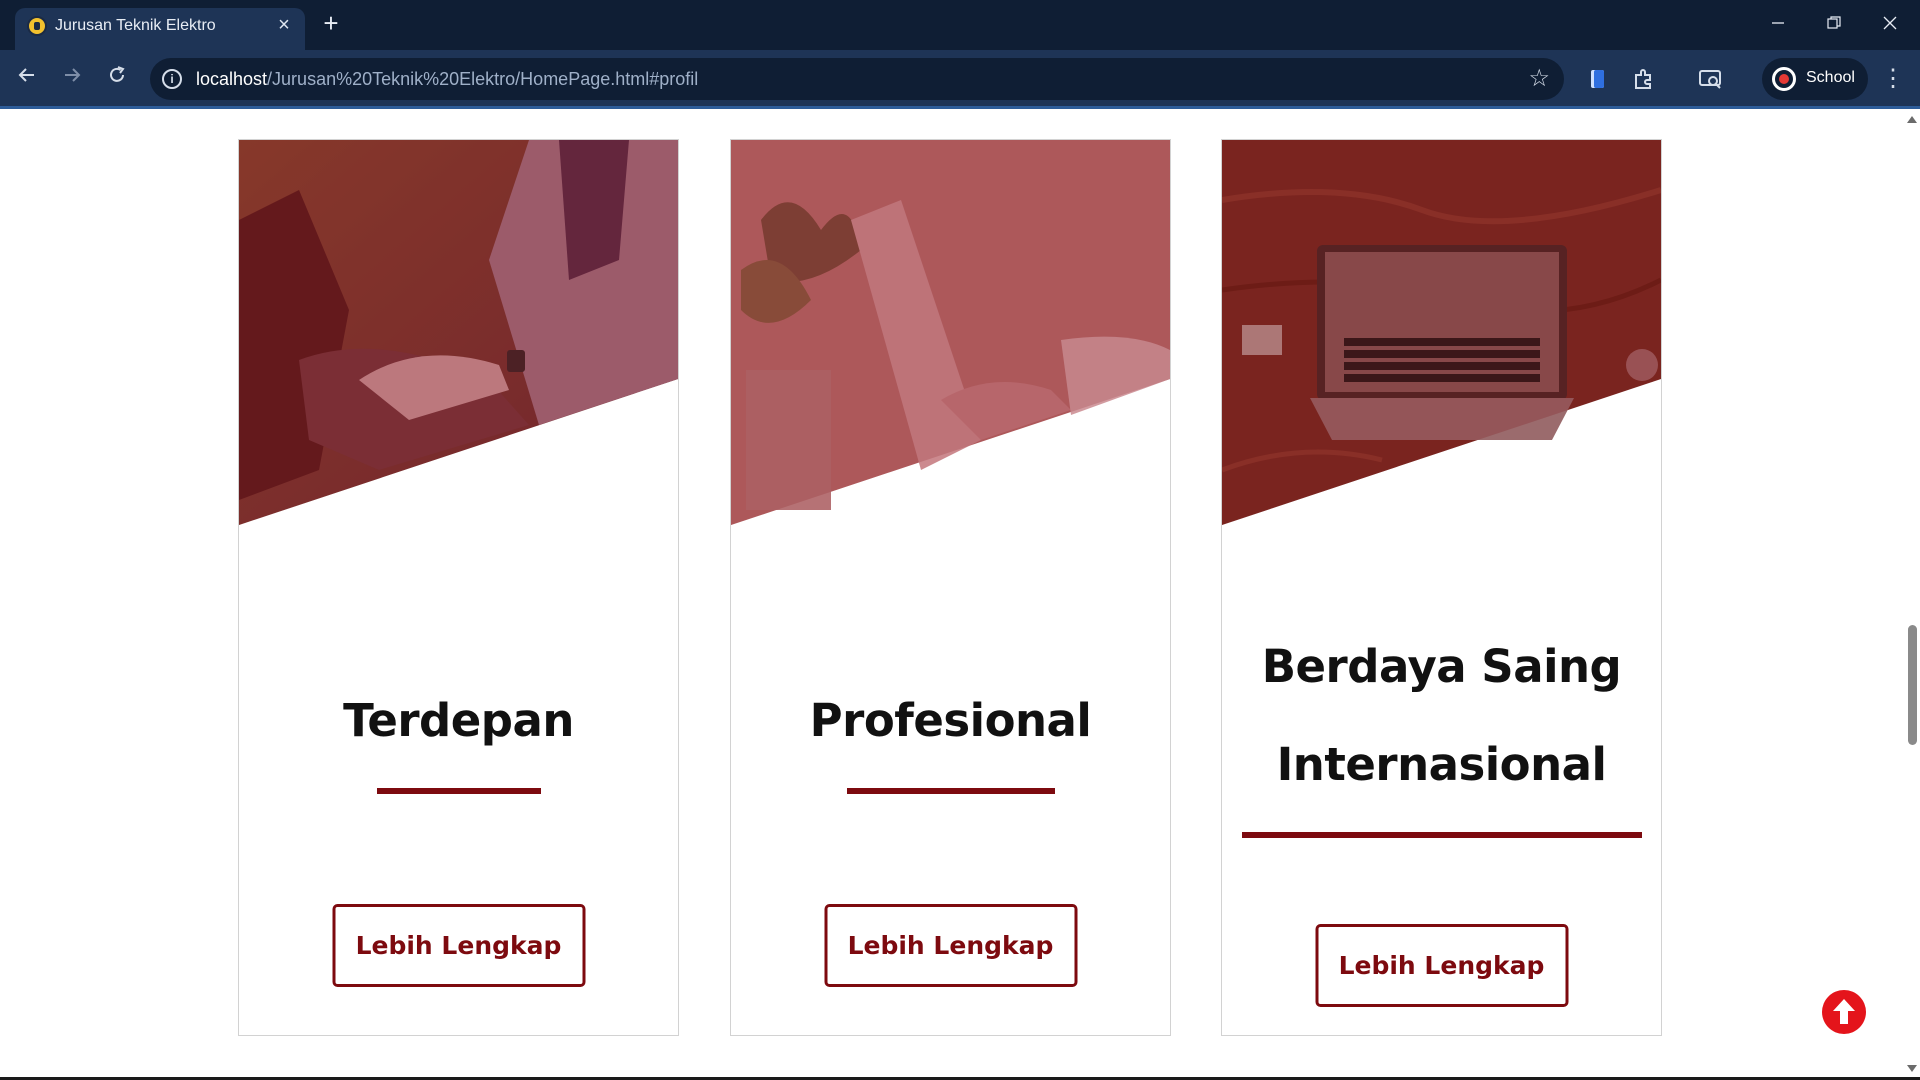 Image resolution: width=1920 pixels, height=1080 pixels. I want to click on profile-avatar-icon, so click(1784, 79).